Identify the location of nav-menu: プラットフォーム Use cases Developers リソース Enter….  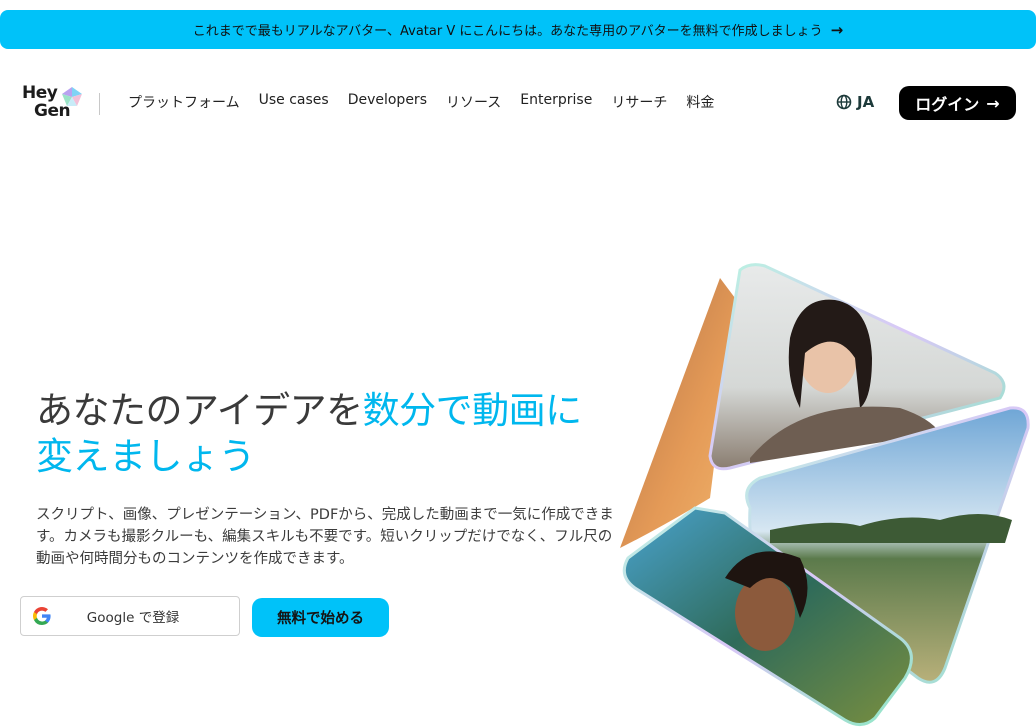
(421, 102).